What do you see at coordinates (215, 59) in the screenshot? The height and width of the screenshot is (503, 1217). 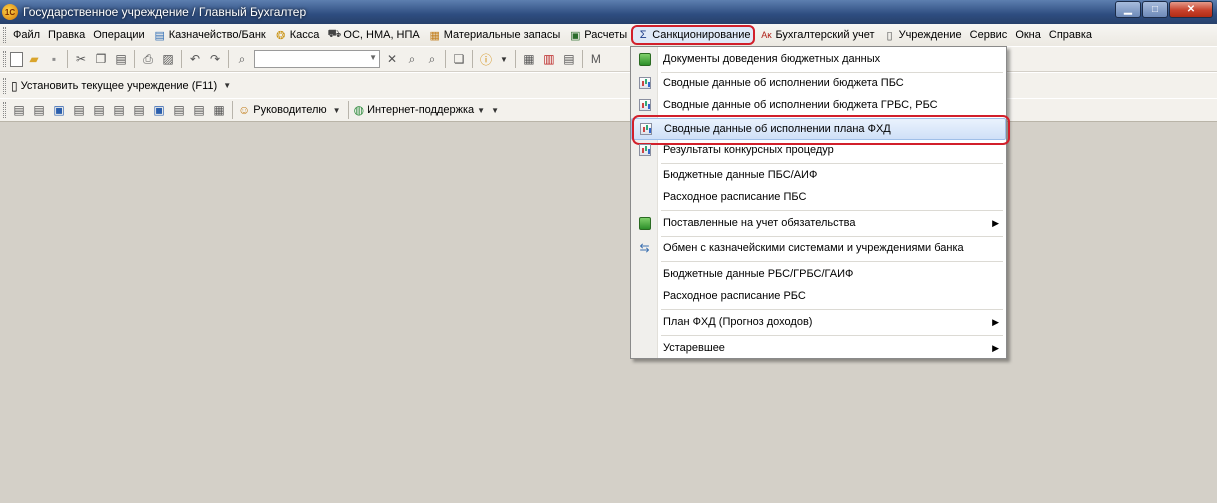 I see `redo-icon: ↷` at bounding box center [215, 59].